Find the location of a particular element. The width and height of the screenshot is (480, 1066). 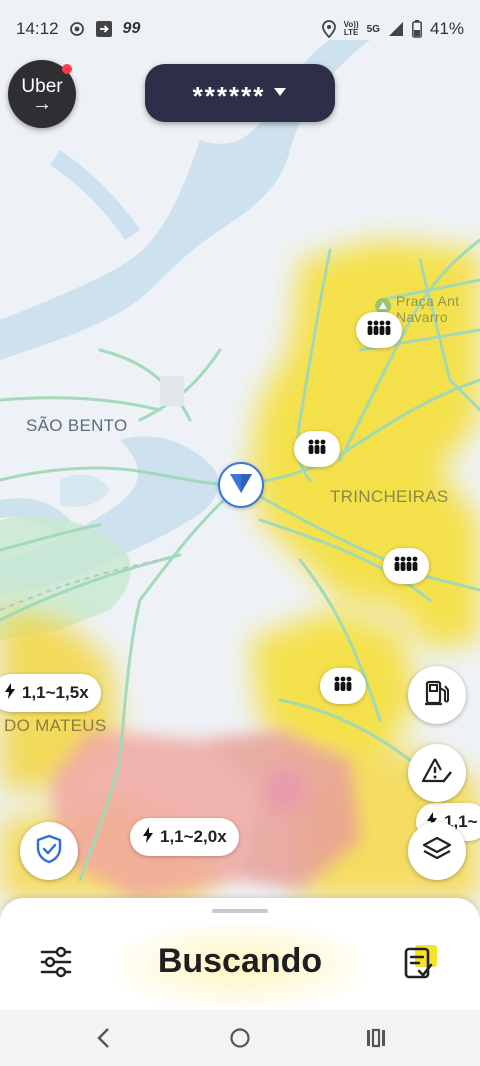

surge-badge: 1,1~2,0x is located at coordinates (184, 837).